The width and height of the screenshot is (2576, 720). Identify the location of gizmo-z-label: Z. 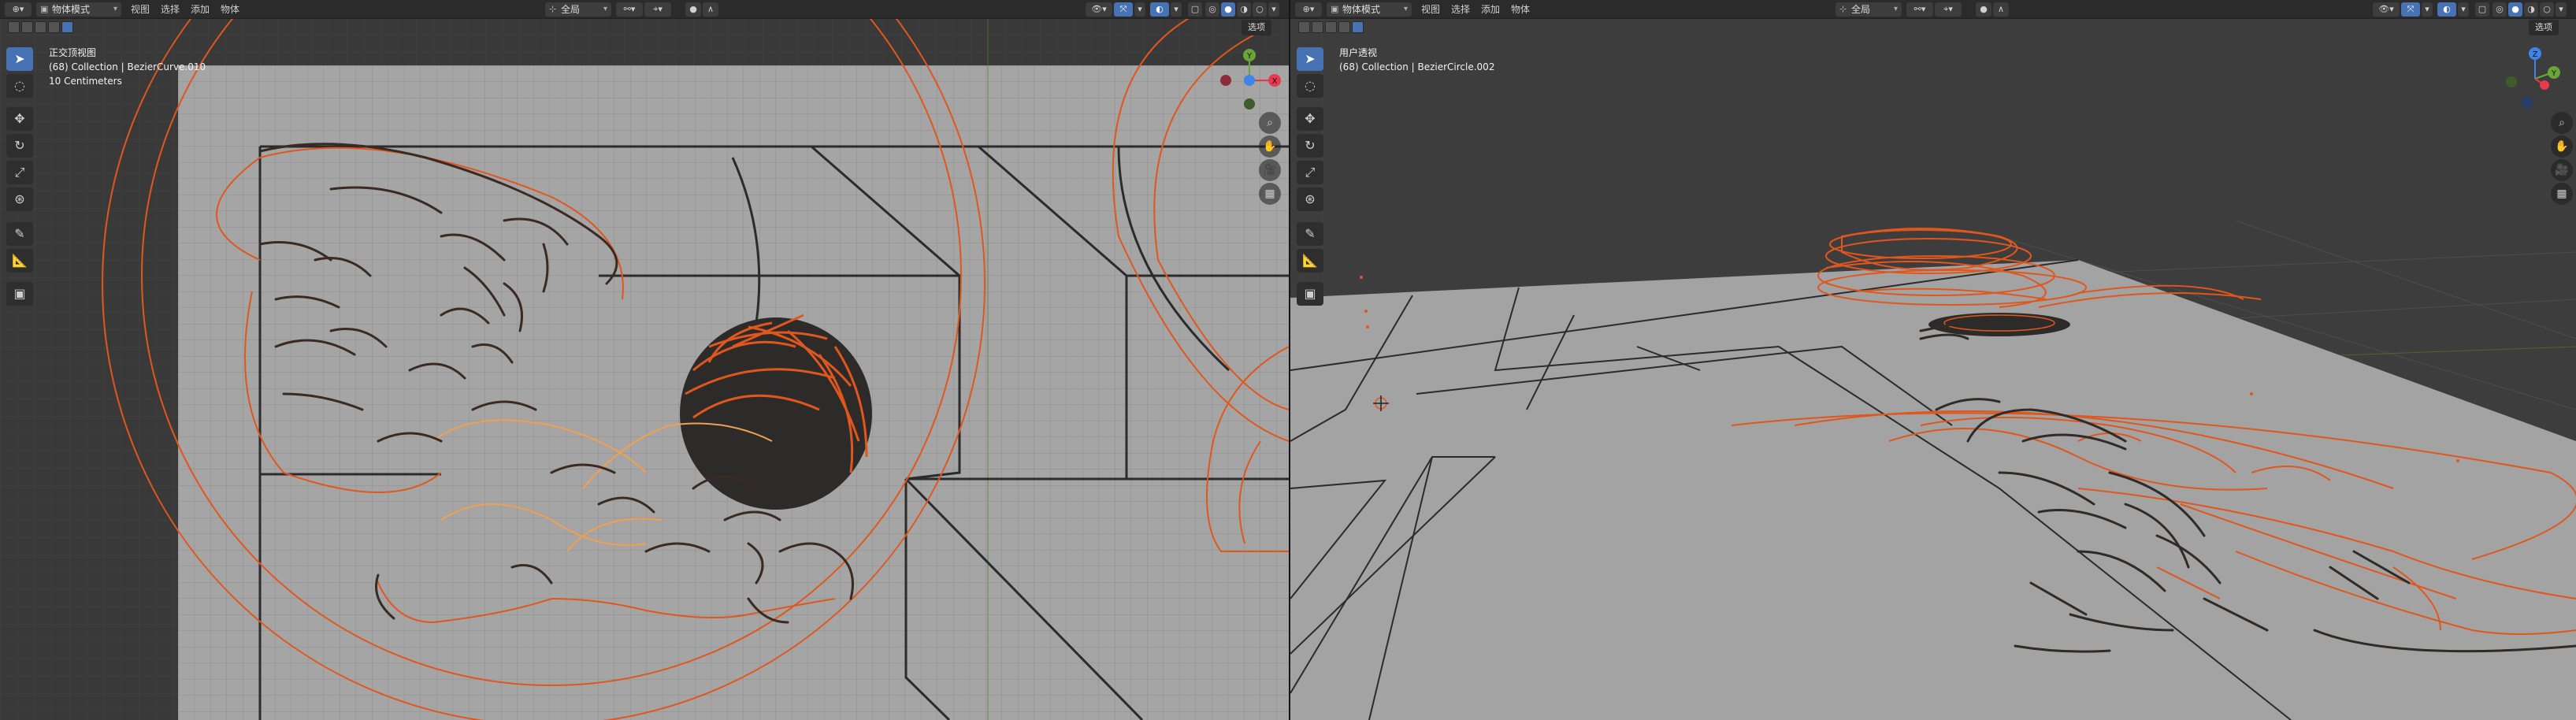
(2535, 54).